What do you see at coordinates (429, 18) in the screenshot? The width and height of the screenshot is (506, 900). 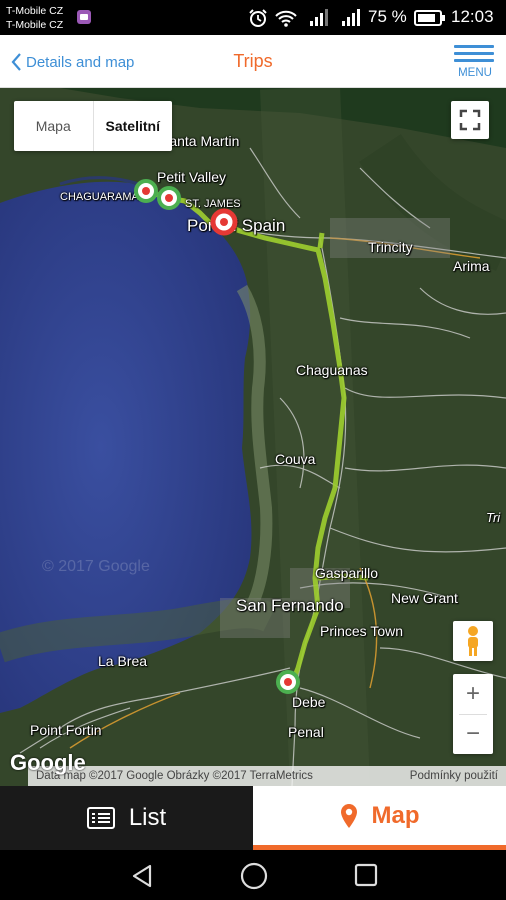 I see `battery-icon` at bounding box center [429, 18].